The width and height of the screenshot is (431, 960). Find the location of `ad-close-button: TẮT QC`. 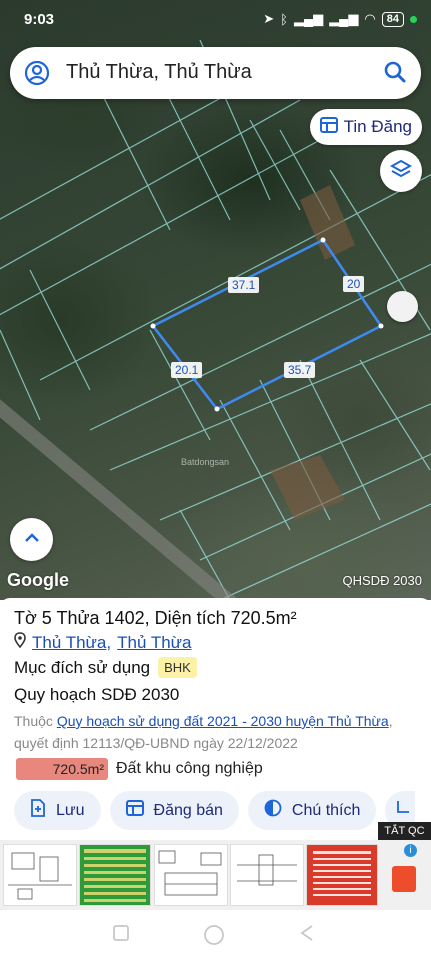

ad-close-button: TẮT QC is located at coordinates (404, 831).